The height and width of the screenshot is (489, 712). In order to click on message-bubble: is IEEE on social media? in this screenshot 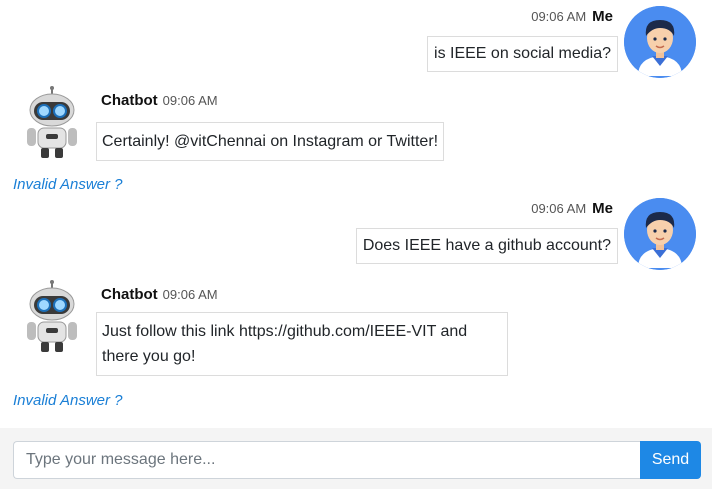, I will do `click(522, 54)`.